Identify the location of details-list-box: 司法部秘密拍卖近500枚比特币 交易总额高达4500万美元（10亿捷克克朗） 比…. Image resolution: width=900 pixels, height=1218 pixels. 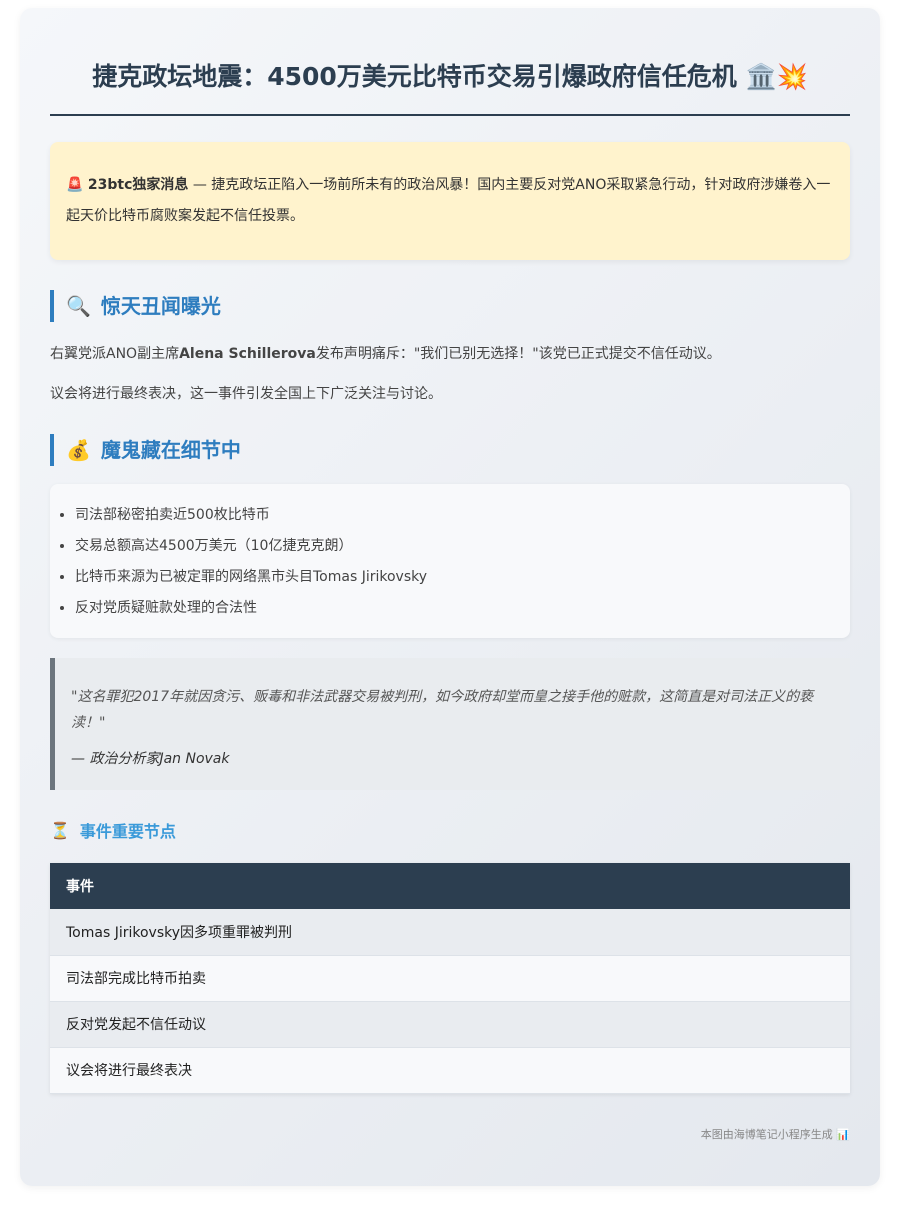
(450, 561).